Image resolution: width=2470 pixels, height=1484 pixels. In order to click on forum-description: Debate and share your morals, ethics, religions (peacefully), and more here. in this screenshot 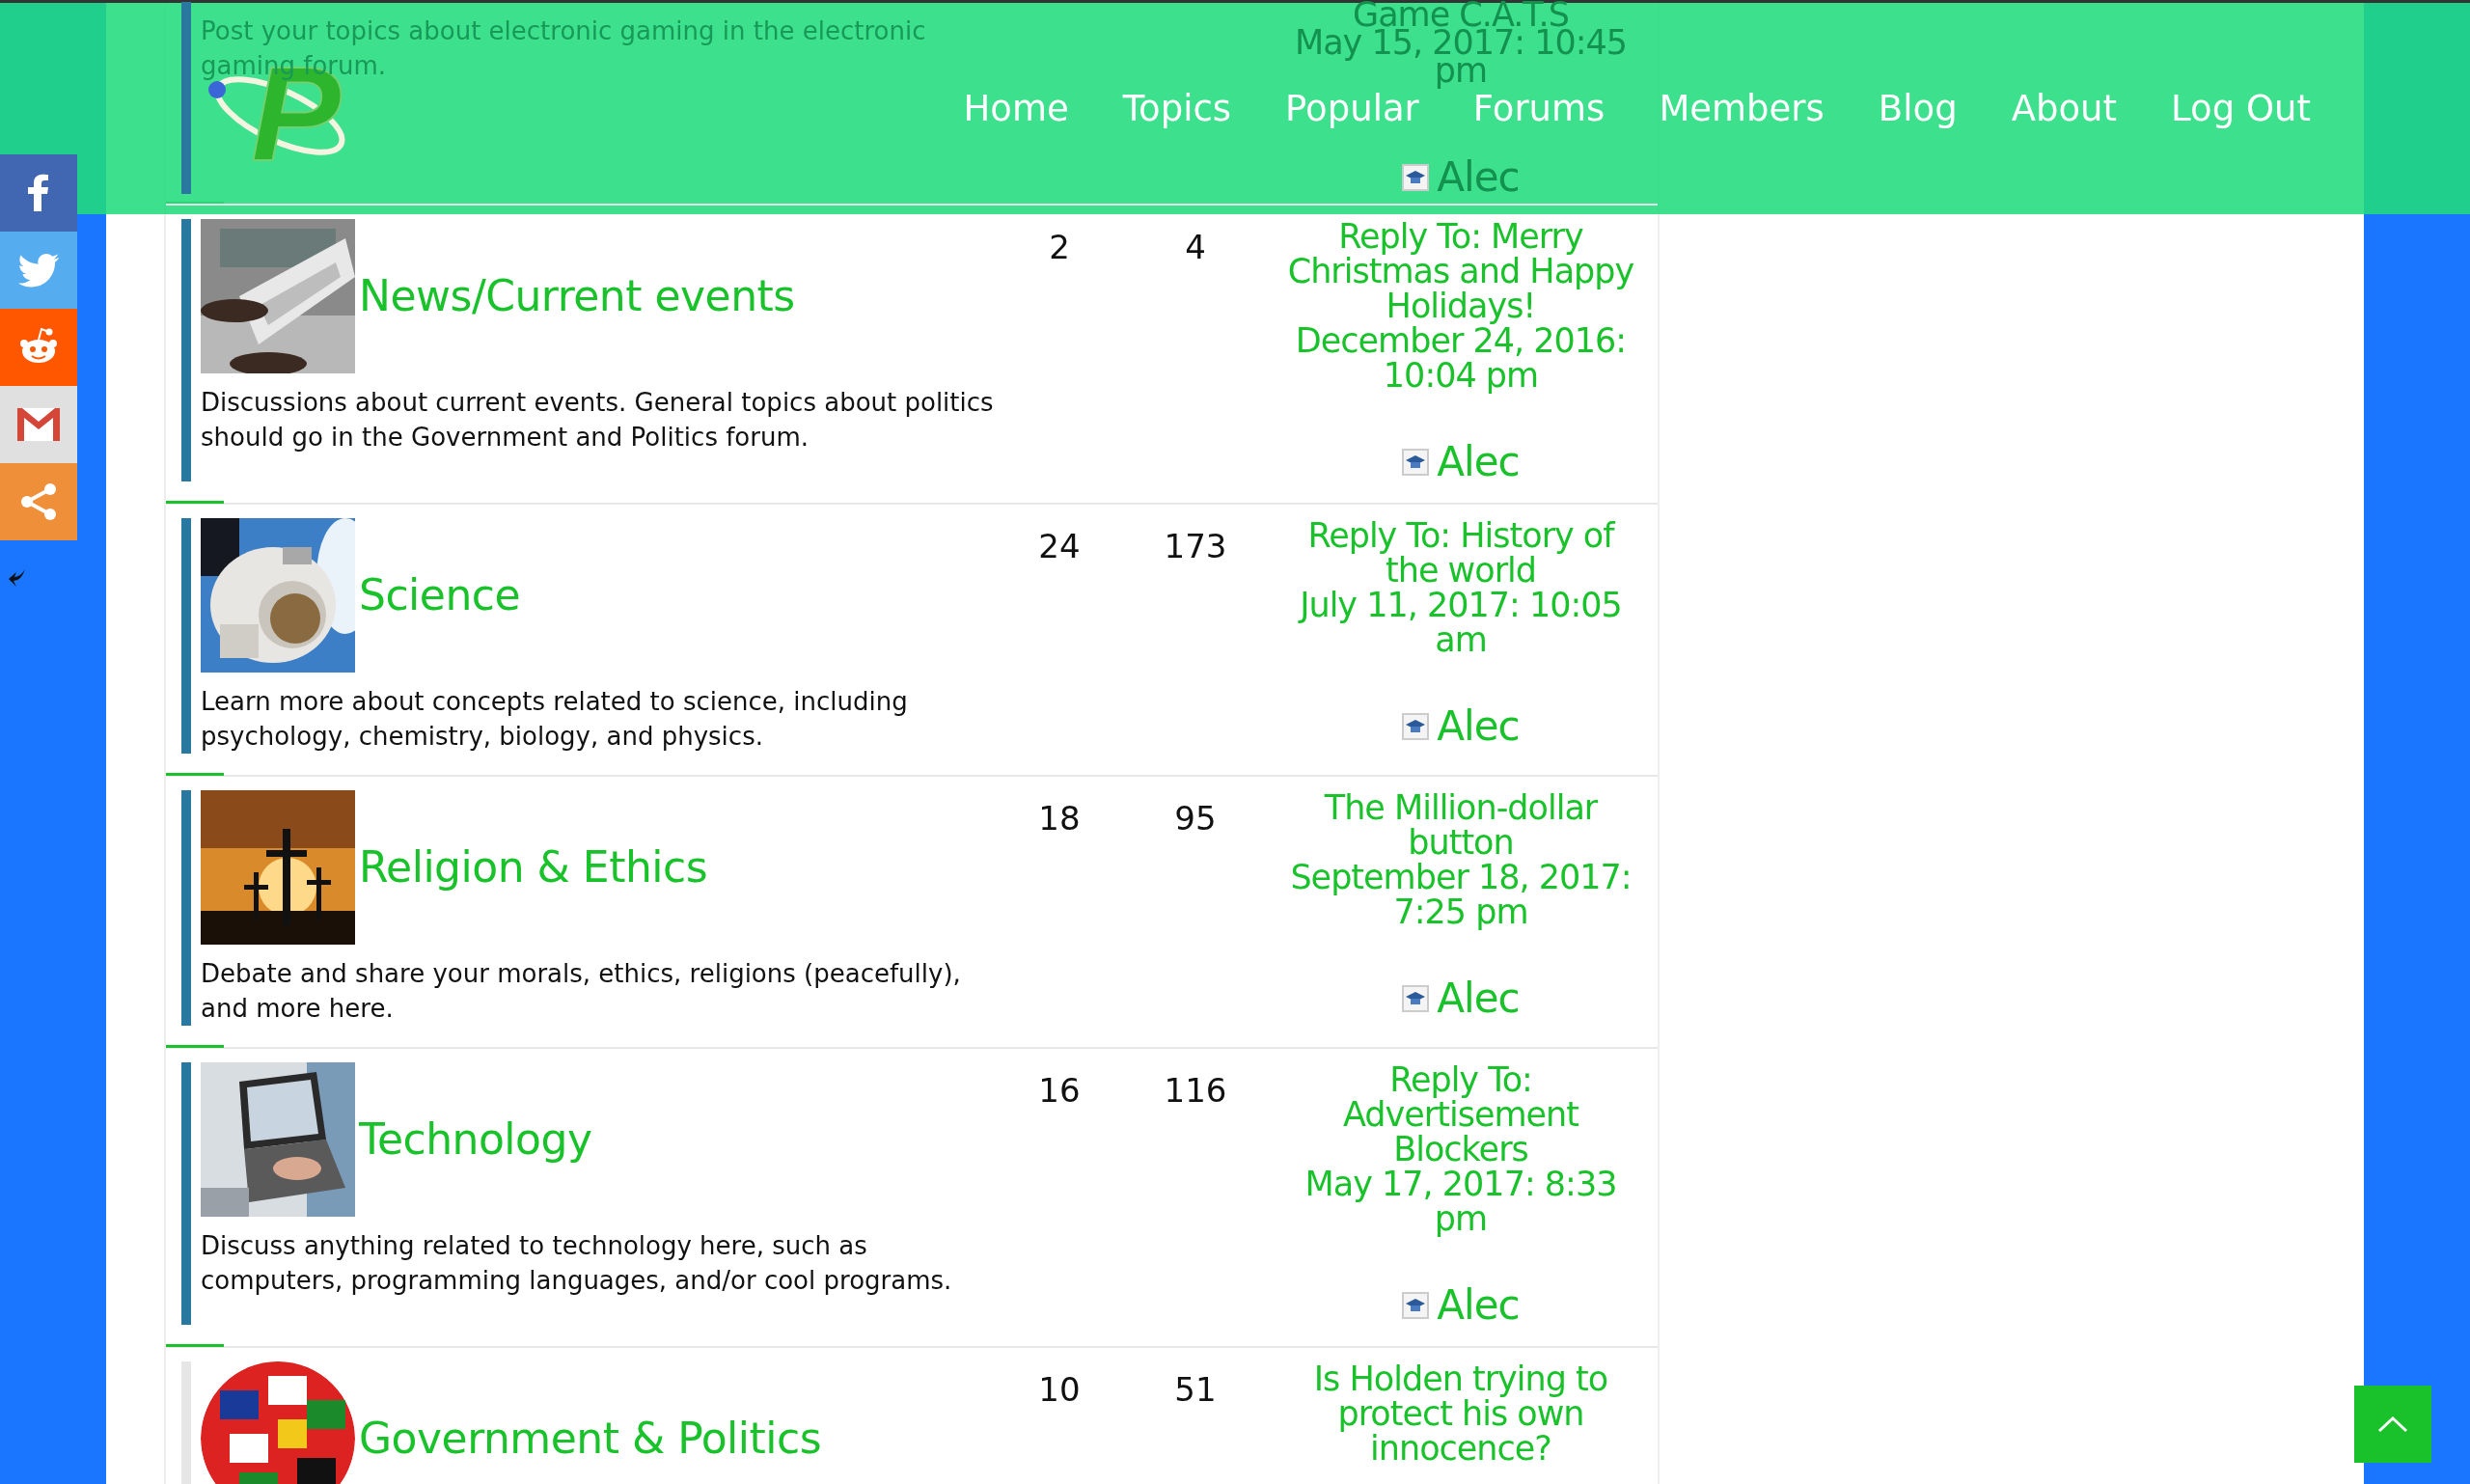, I will do `click(581, 991)`.